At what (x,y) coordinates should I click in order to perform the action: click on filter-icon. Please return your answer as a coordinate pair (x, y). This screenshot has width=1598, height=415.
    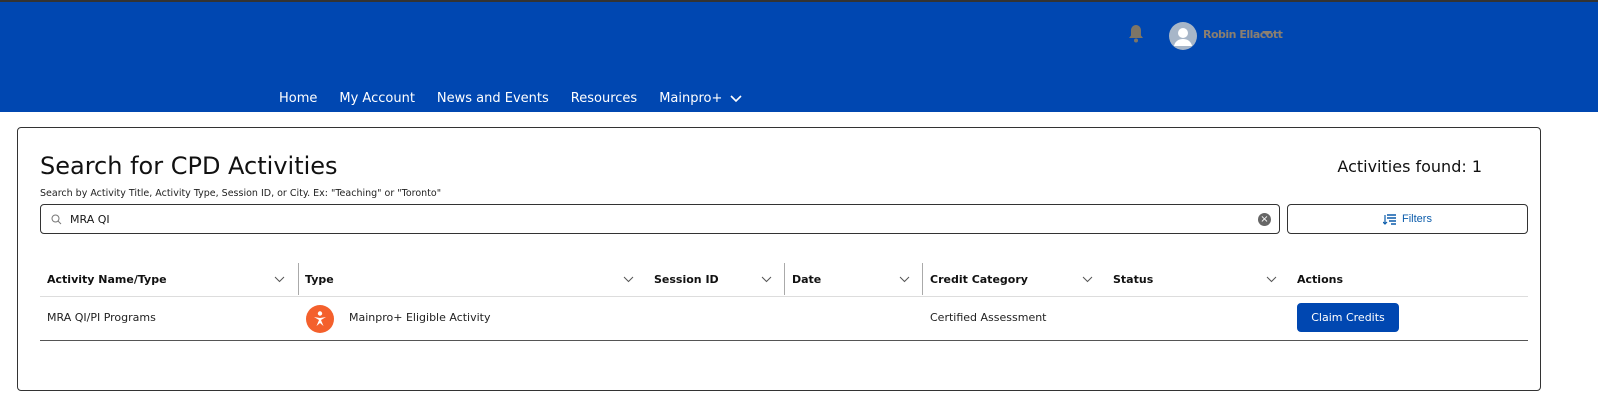
    Looking at the image, I should click on (1390, 219).